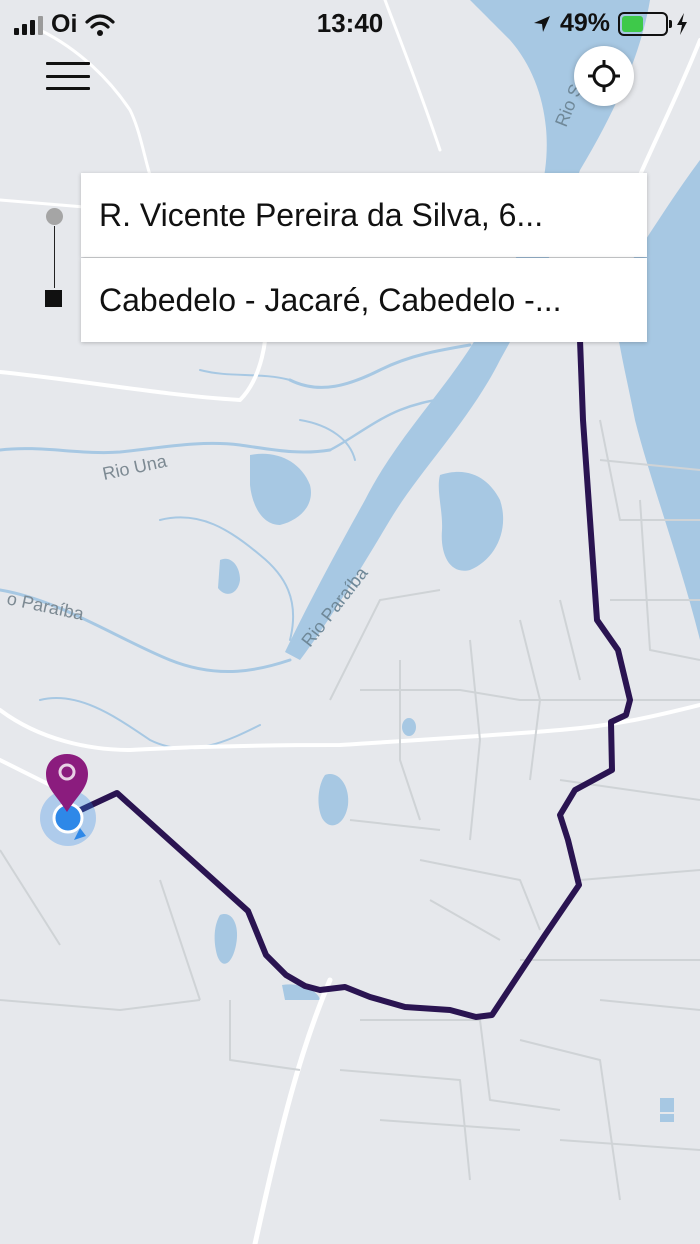 This screenshot has height=1244, width=700. Describe the element at coordinates (632, 23) in the screenshot. I see `battery-level-fill` at that location.